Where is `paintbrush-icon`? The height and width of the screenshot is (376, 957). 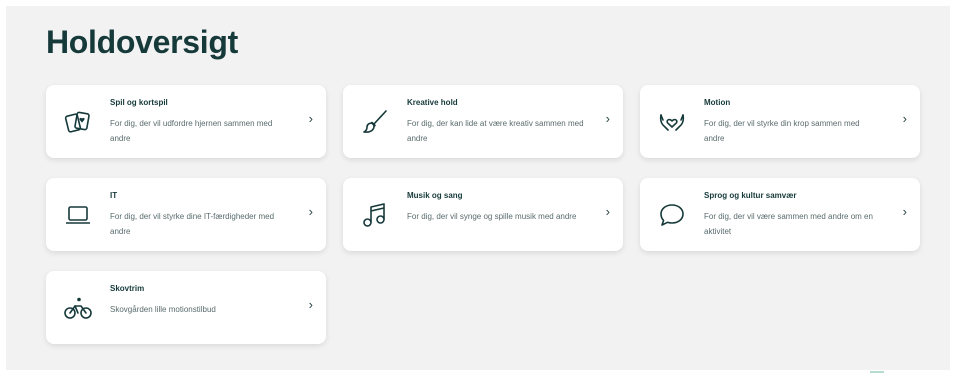 paintbrush-icon is located at coordinates (375, 122).